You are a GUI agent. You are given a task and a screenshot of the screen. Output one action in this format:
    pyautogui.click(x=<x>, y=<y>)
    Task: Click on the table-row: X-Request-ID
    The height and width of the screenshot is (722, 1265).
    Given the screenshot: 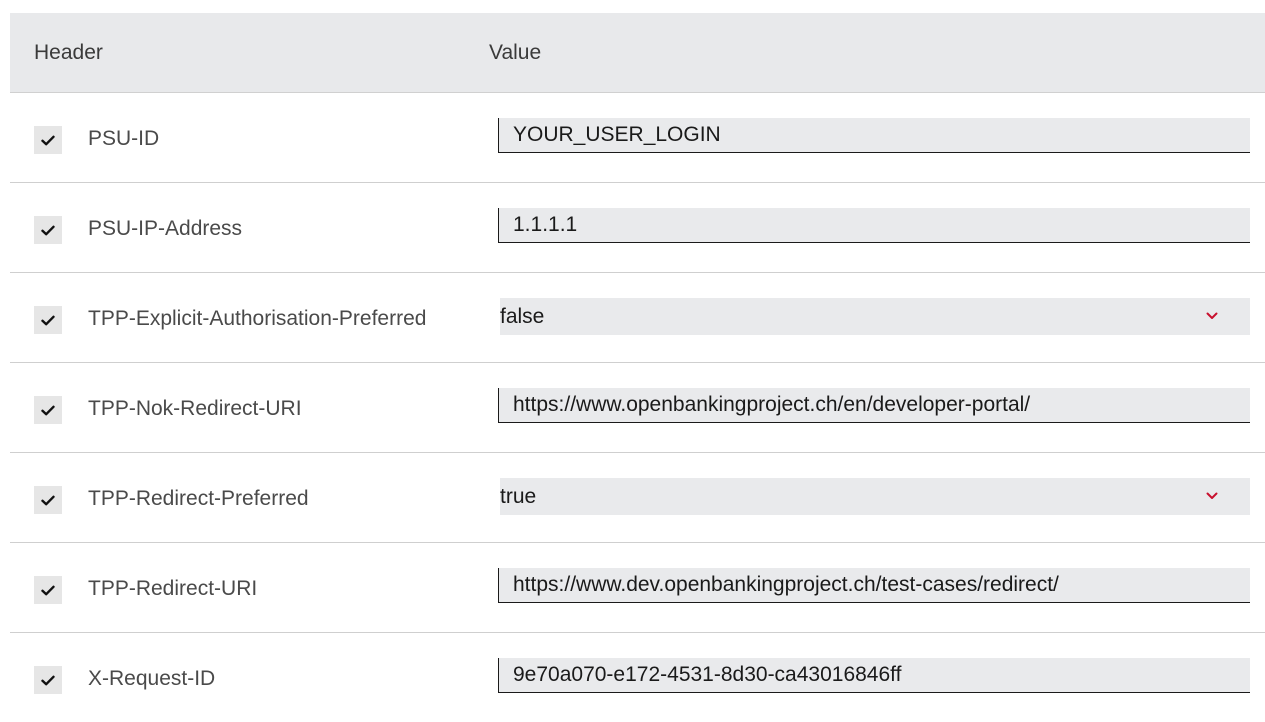 What is the action you would take?
    pyautogui.click(x=637, y=677)
    